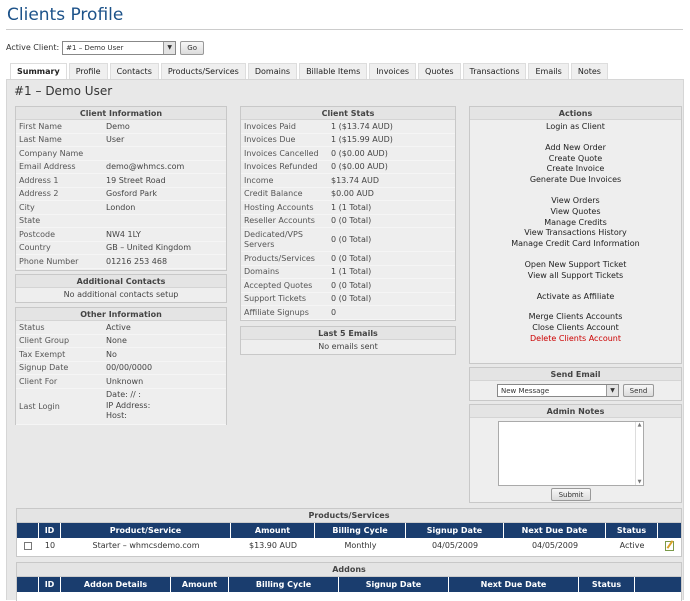 This screenshot has width=690, height=601. Describe the element at coordinates (658, 584) in the screenshot. I see `col-actions` at that location.